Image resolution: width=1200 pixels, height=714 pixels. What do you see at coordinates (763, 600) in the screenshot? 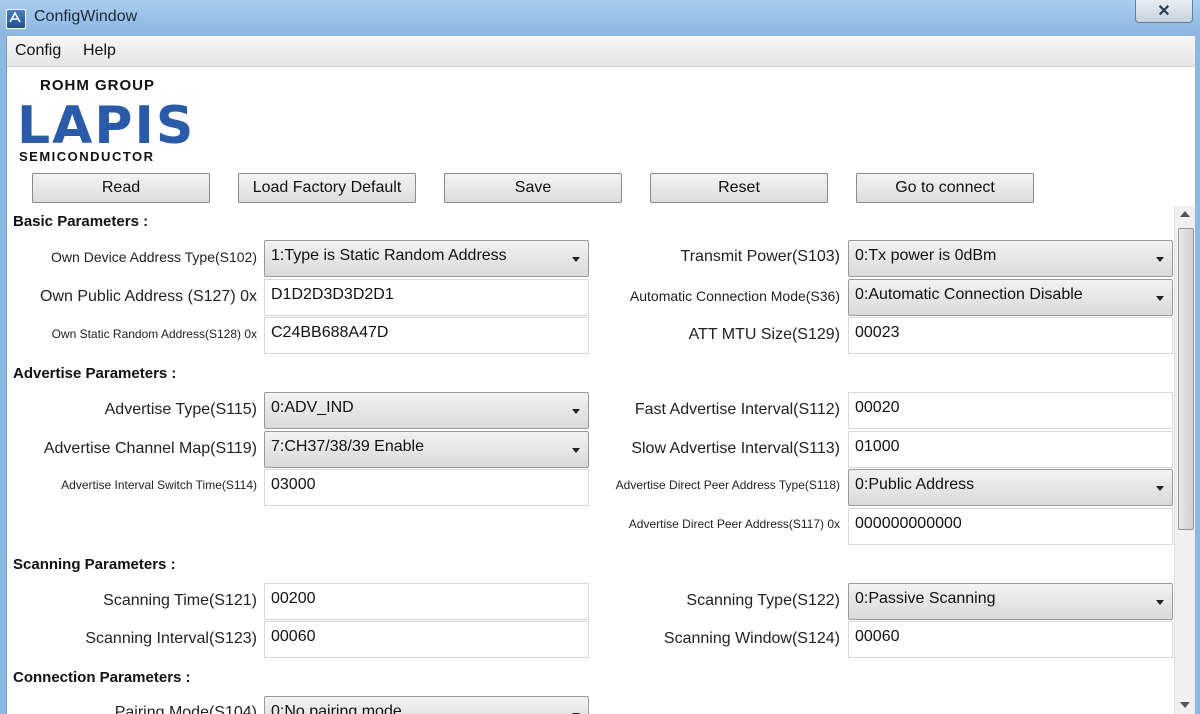
I see `label-scanning-type: Scanning Type(S122)` at bounding box center [763, 600].